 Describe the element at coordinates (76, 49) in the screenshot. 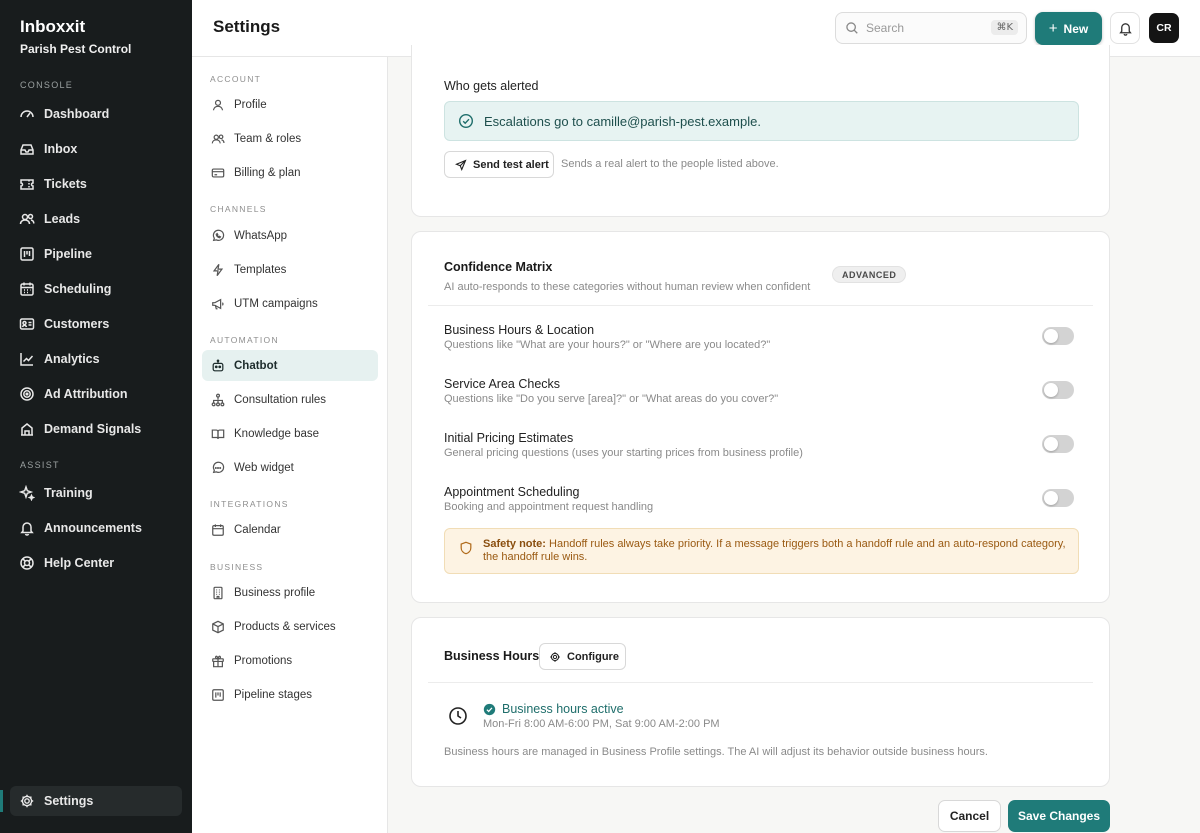

I see `org-name: Parish Pest Control` at that location.